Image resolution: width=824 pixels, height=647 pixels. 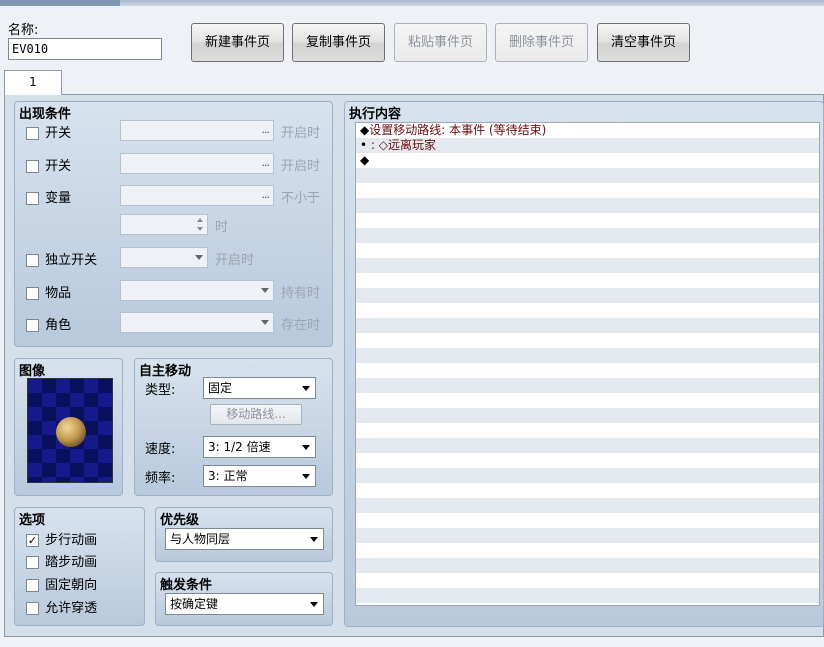 I want to click on item-checkbox, so click(x=32, y=293).